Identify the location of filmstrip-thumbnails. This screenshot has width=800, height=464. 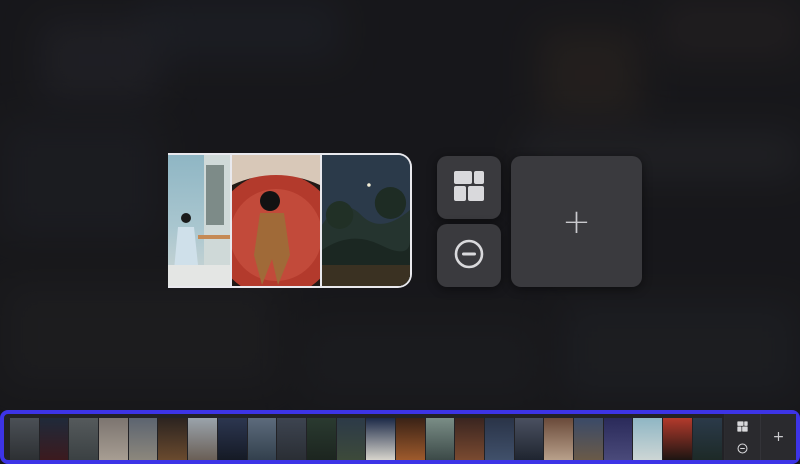
(366, 439).